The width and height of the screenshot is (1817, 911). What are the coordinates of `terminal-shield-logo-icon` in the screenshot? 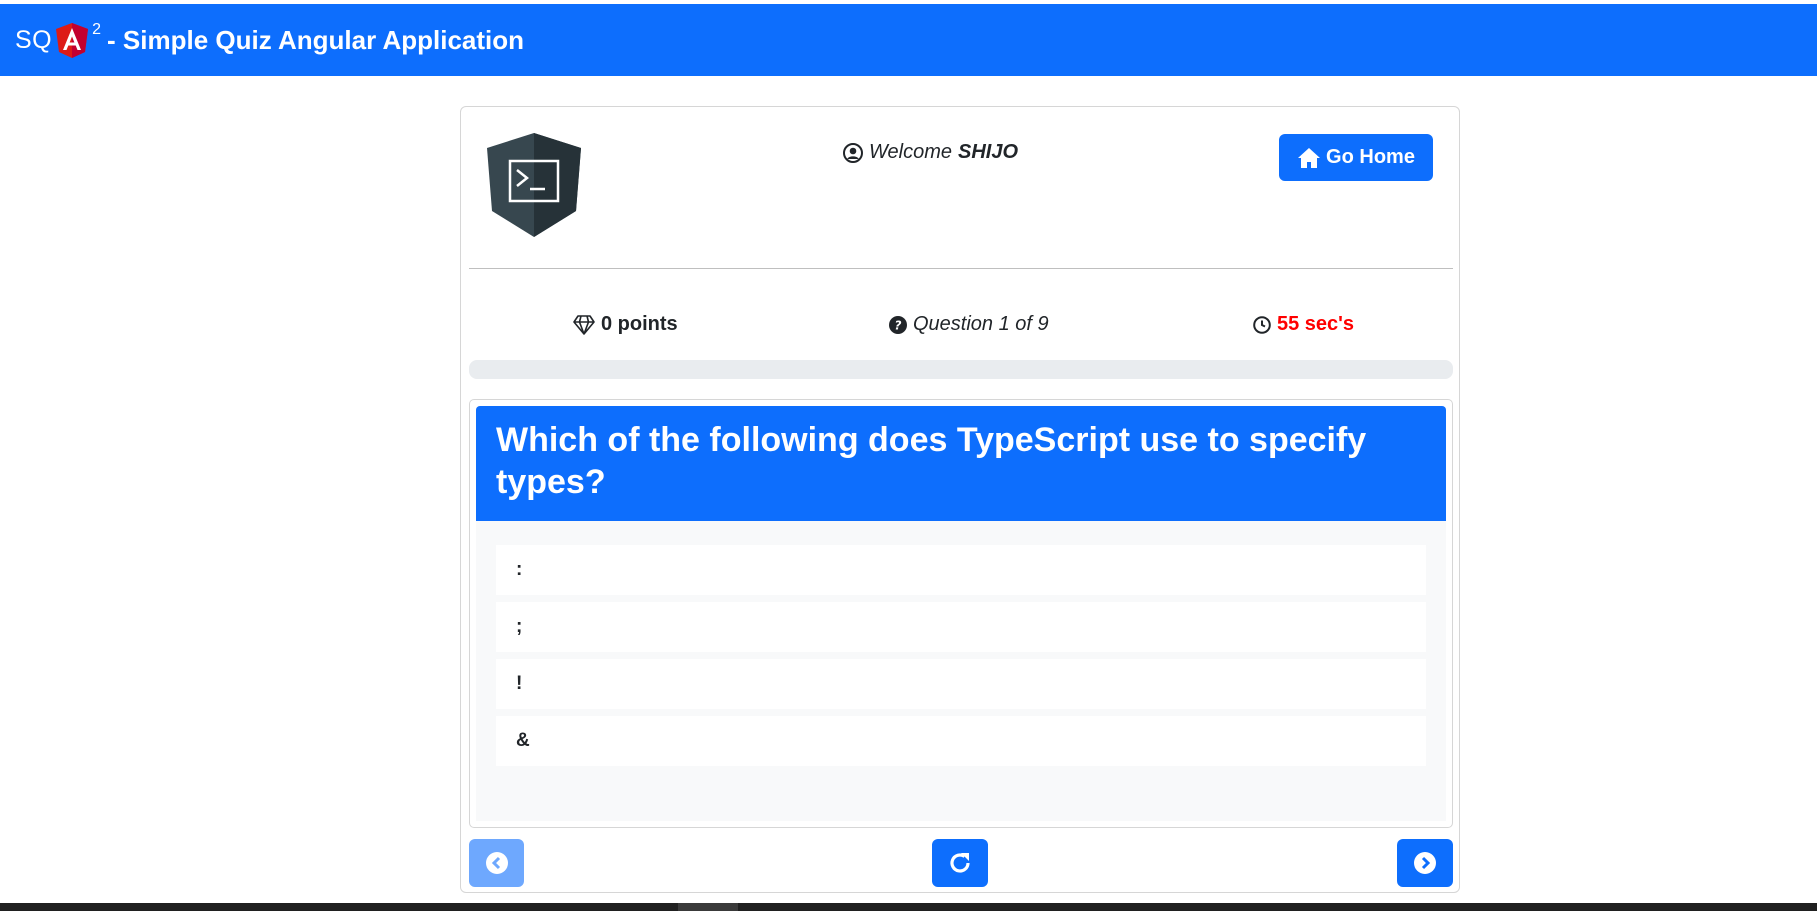 It's located at (534, 185).